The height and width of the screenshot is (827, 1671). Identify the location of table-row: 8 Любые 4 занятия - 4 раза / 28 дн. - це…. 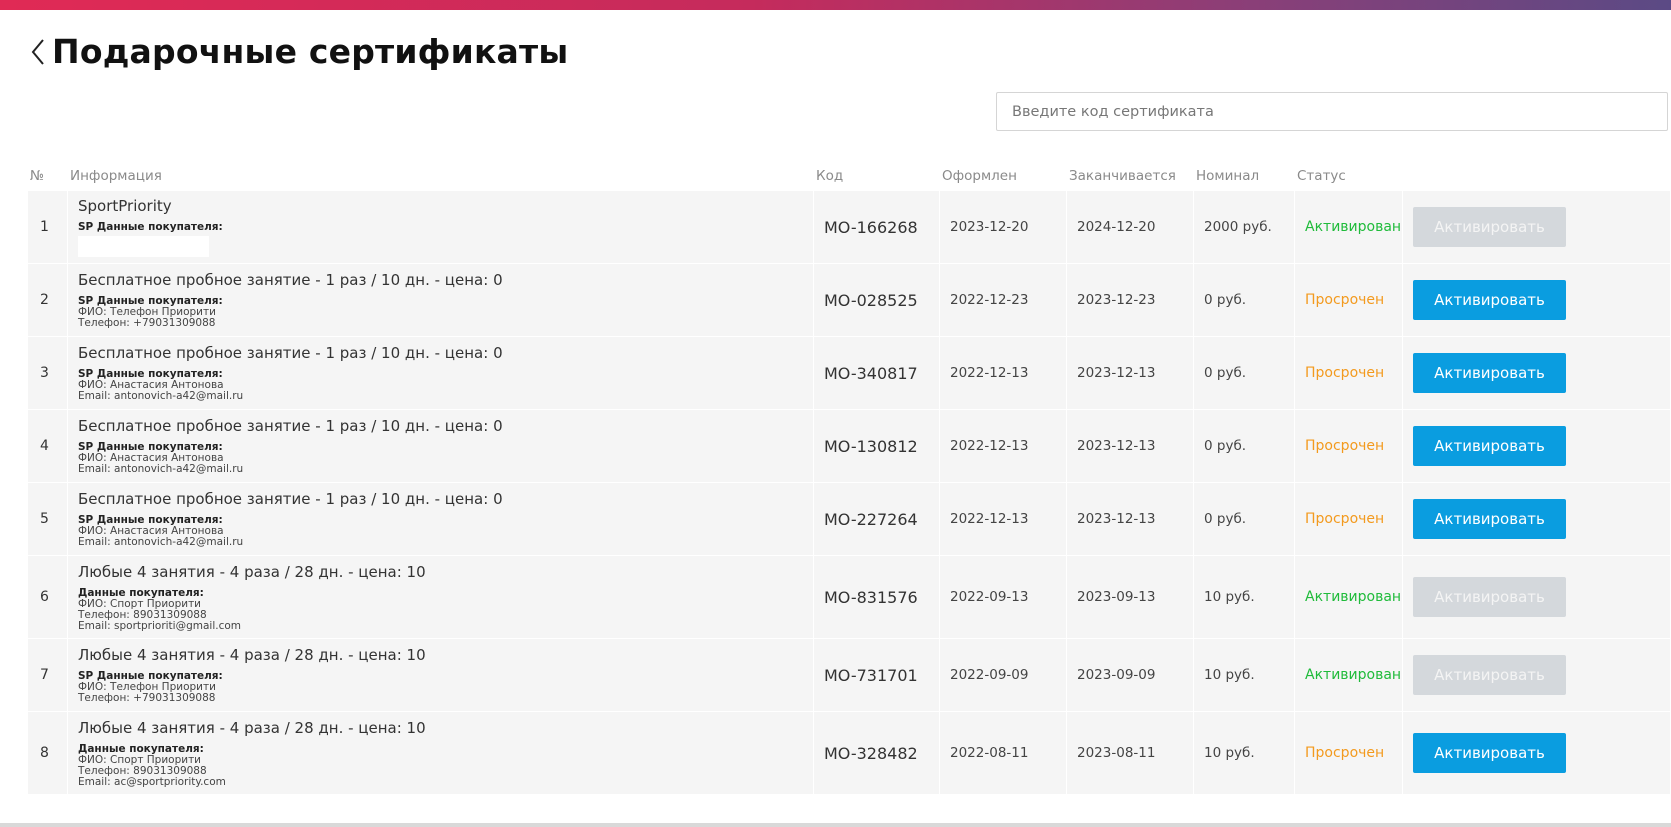
(849, 753).